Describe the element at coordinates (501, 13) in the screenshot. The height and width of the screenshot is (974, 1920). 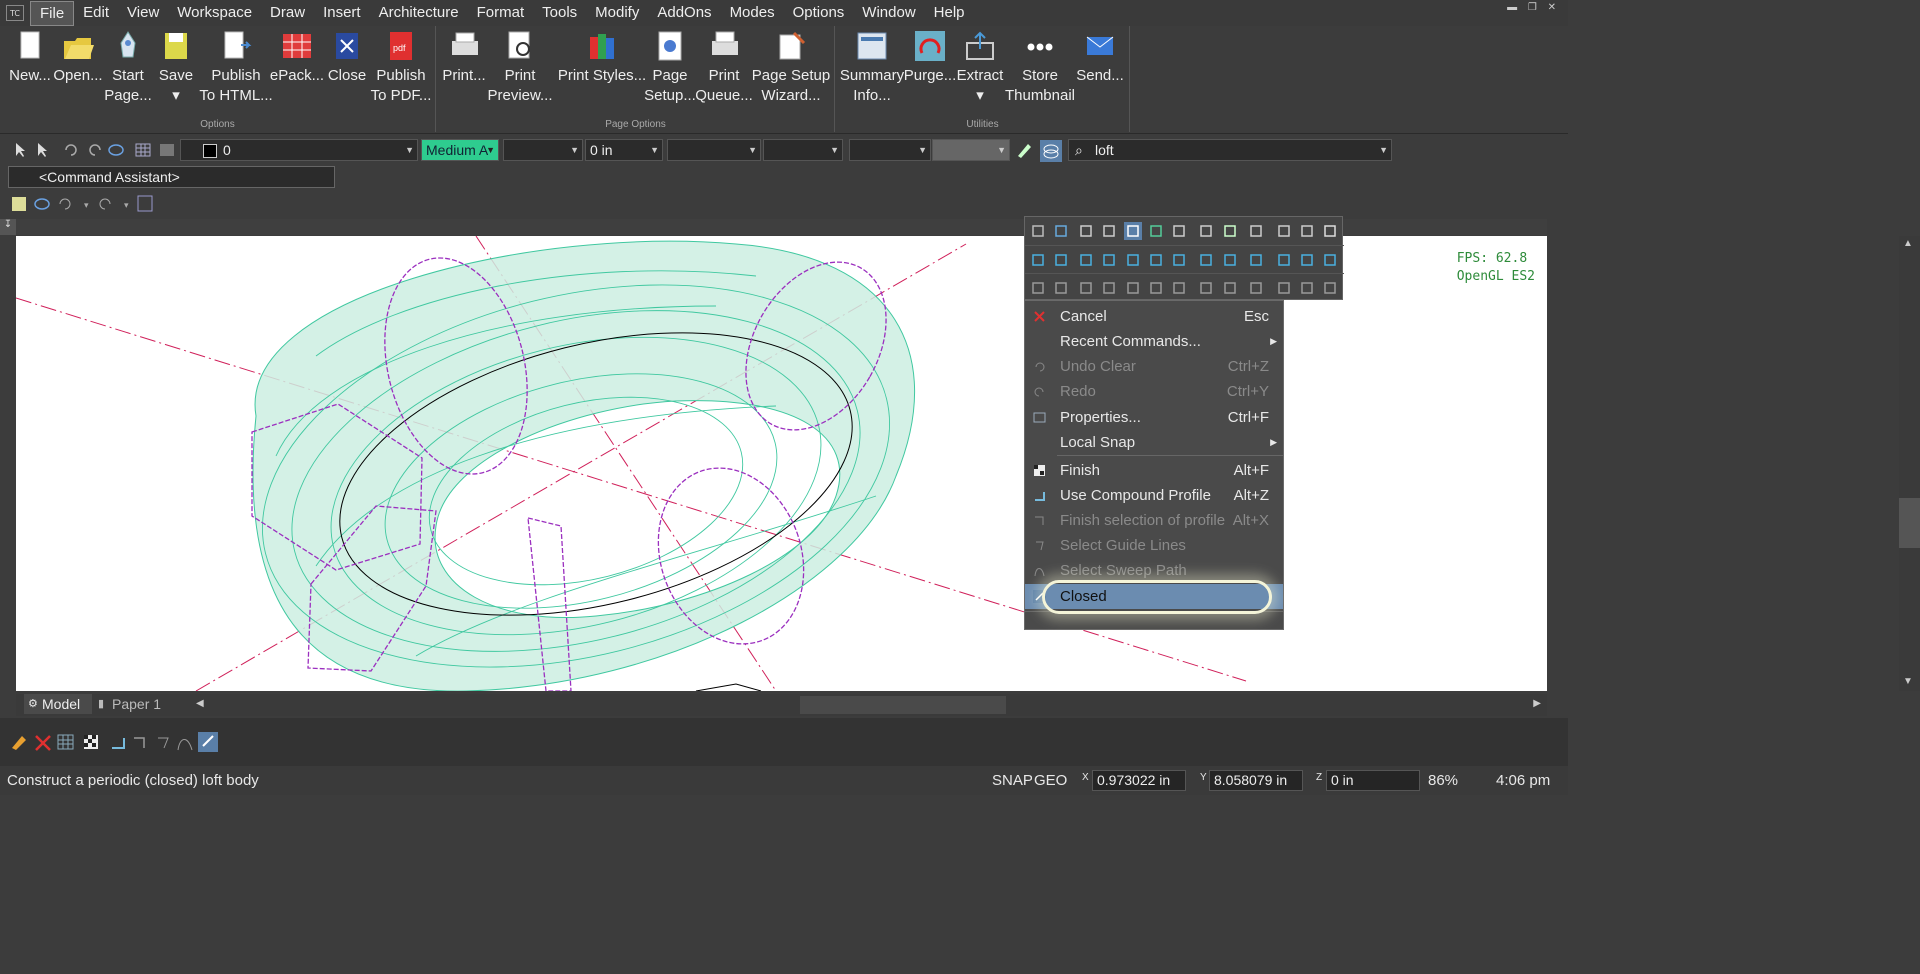
I see `menu-format: Format` at that location.